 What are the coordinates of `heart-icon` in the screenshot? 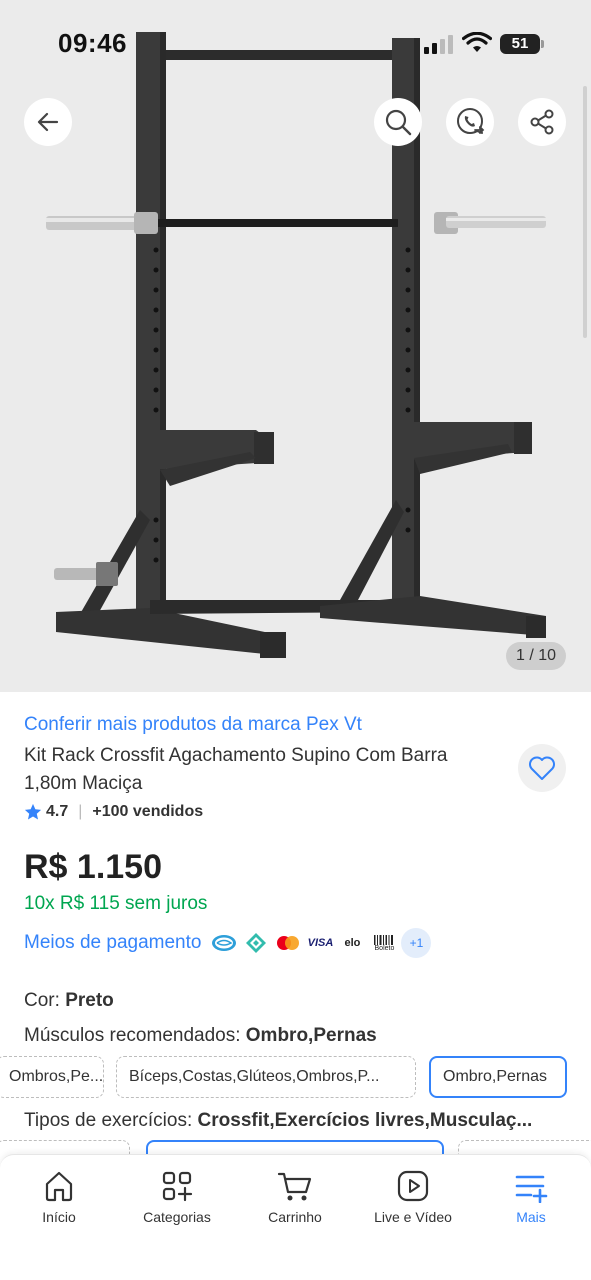 It's located at (542, 768).